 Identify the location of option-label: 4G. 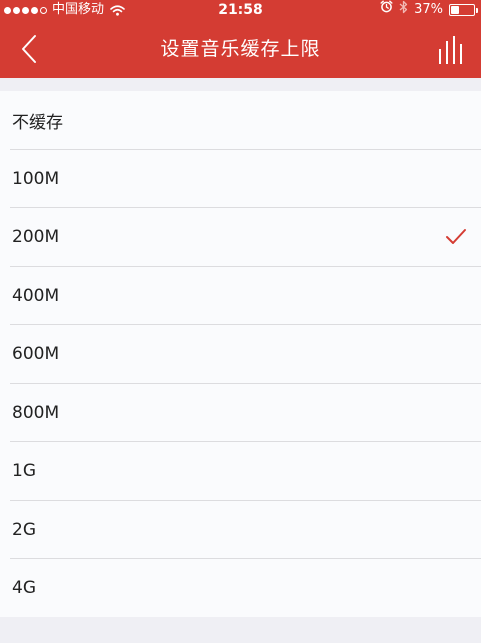
(24, 588).